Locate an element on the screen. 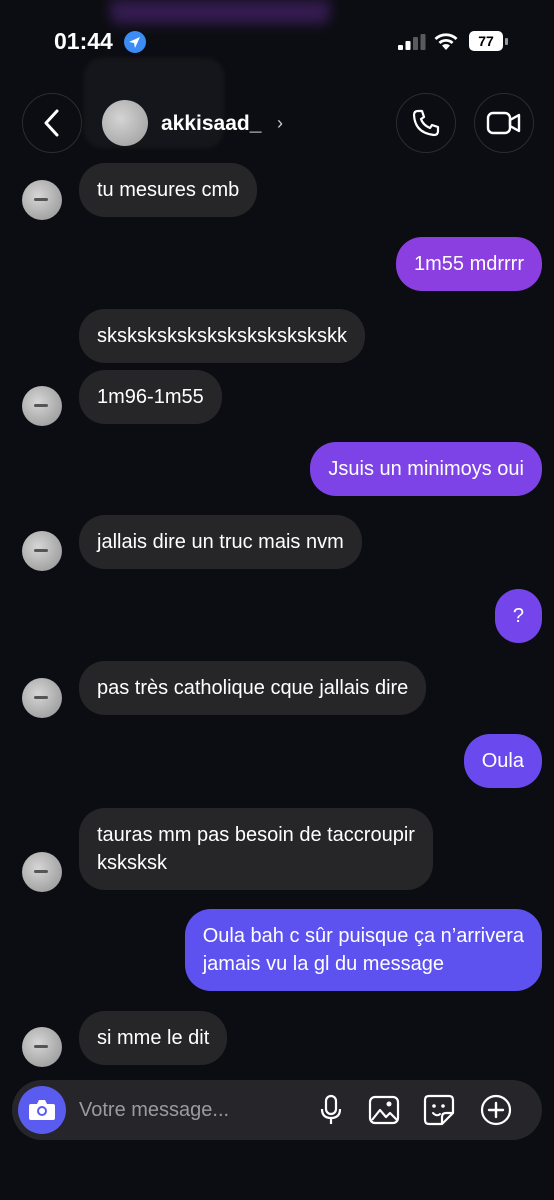 The image size is (554, 1200). add-button is located at coordinates (496, 1110).